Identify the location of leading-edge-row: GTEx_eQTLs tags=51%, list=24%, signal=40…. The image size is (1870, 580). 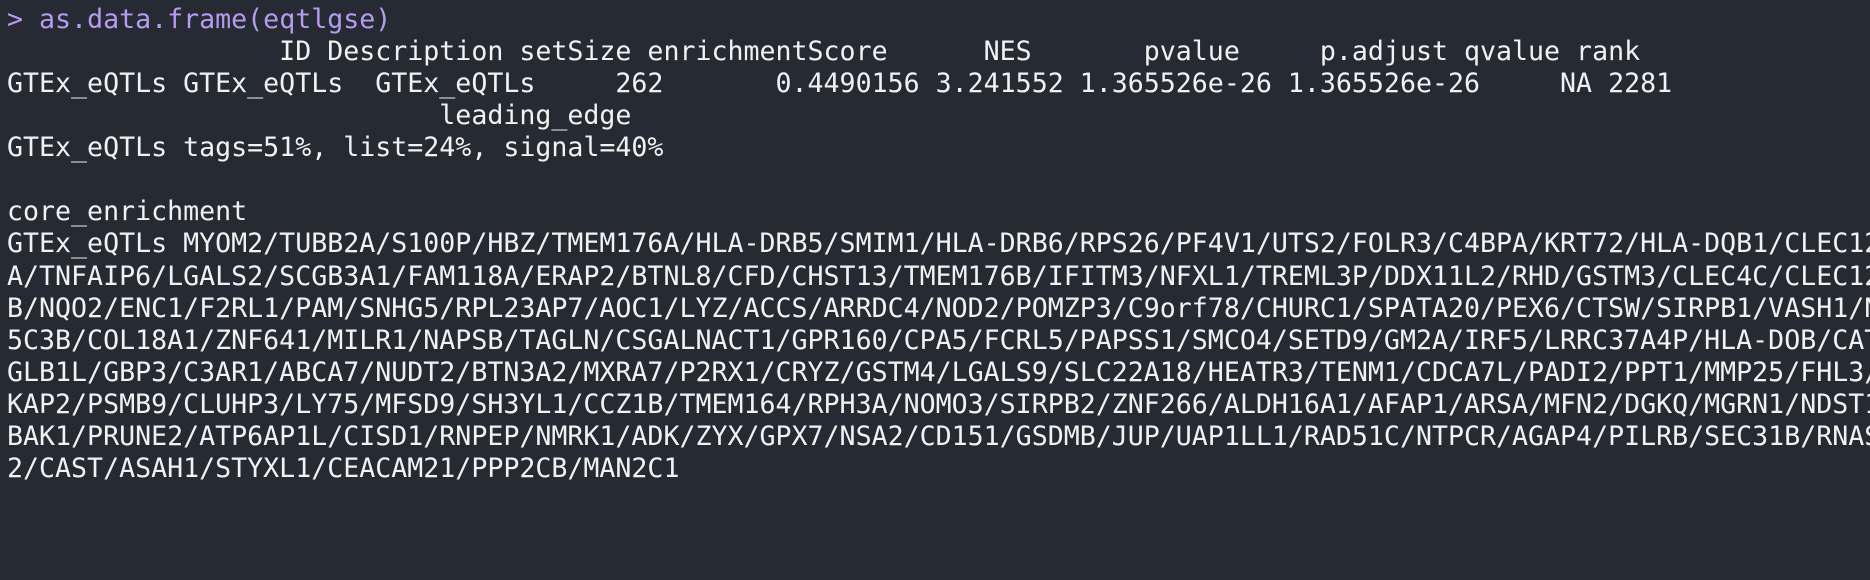
(335, 147).